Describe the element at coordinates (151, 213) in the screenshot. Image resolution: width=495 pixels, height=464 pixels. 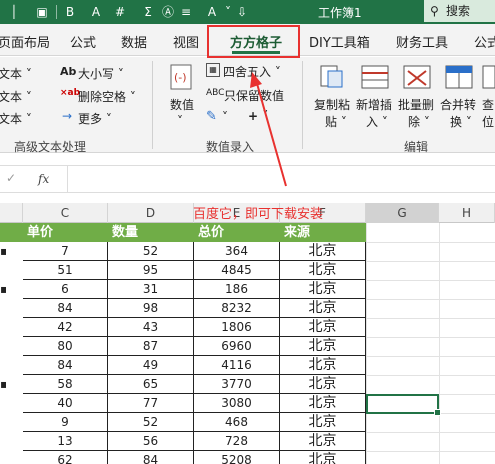
I see `column-header-d: D` at that location.